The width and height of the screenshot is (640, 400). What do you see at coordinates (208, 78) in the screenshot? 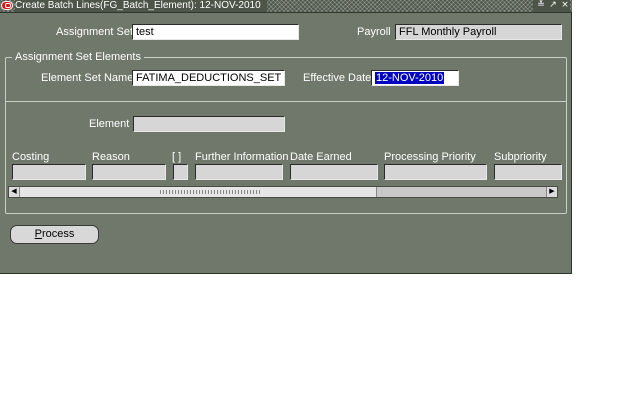
I see `element-set-name-field: FATIMA_DEDUCTIONS_SET` at bounding box center [208, 78].